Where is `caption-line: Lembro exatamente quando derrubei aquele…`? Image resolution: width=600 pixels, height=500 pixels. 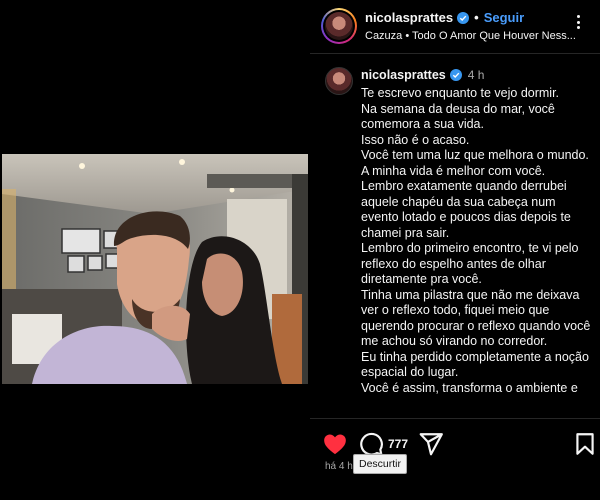
caption-line: Lembro exatamente quando derrubei aquele… is located at coordinates (466, 209).